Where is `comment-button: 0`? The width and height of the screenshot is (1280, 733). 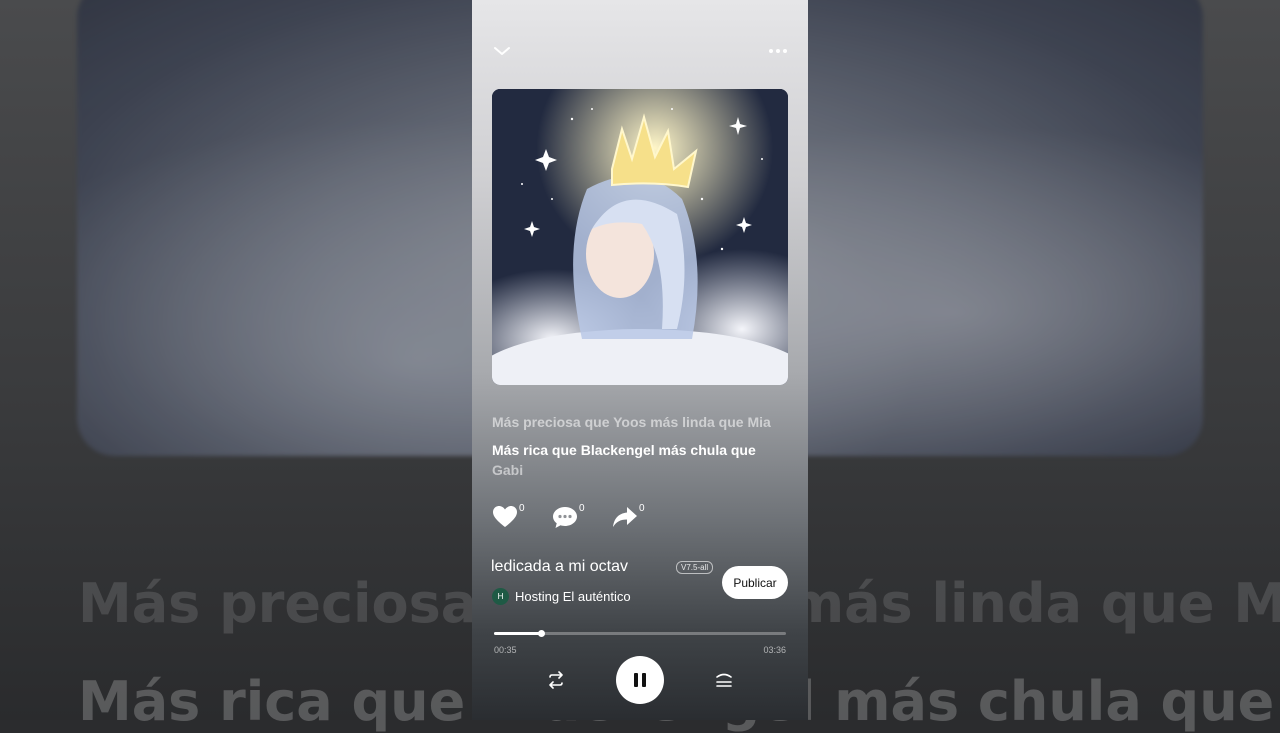 comment-button: 0 is located at coordinates (582, 519).